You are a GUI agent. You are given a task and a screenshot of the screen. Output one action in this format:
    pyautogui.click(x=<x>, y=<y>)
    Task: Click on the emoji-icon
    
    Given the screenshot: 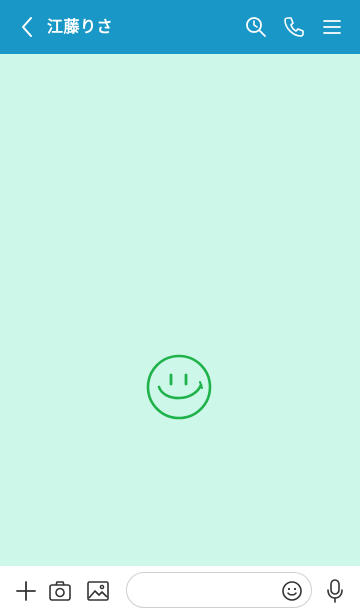 What is the action you would take?
    pyautogui.click(x=292, y=591)
    